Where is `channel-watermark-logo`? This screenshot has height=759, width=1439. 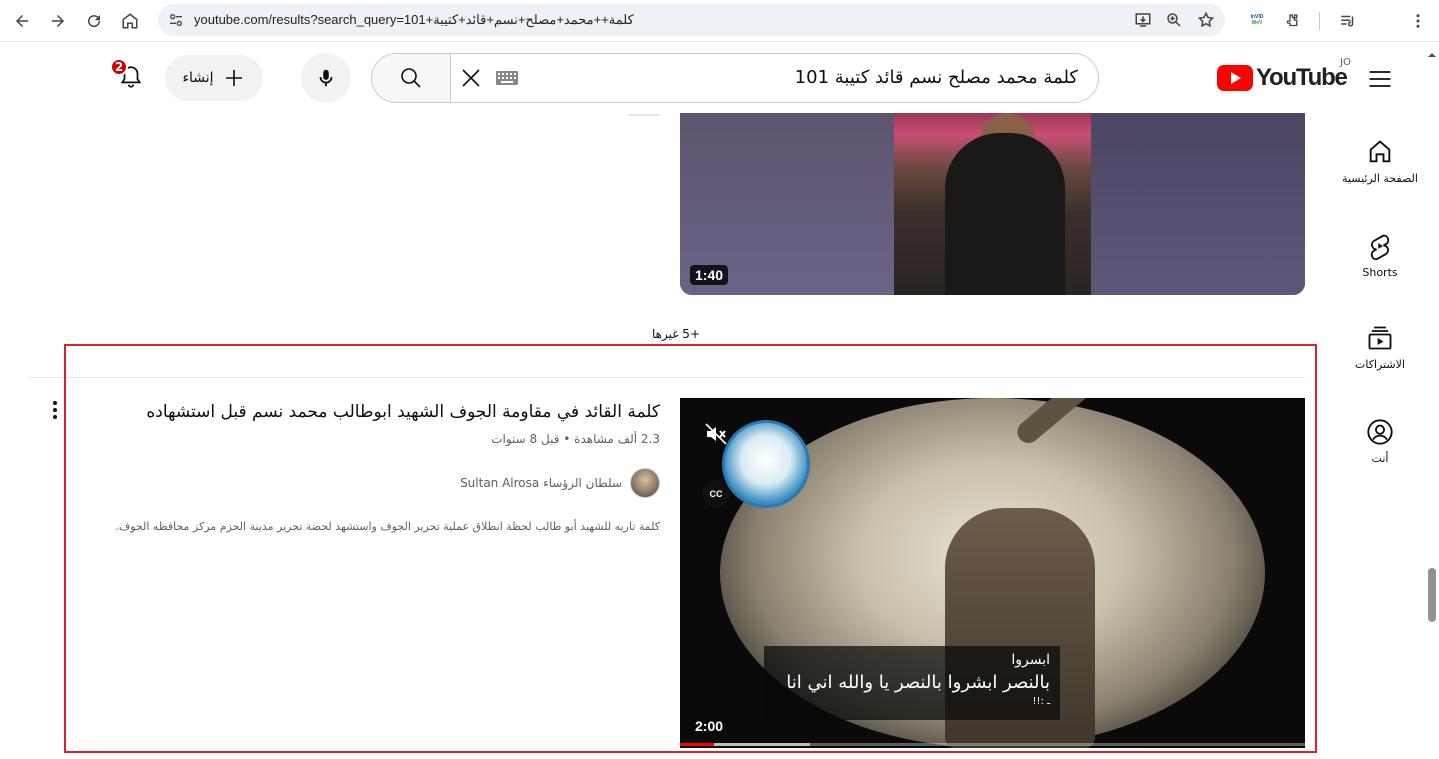
channel-watermark-logo is located at coordinates (766, 464).